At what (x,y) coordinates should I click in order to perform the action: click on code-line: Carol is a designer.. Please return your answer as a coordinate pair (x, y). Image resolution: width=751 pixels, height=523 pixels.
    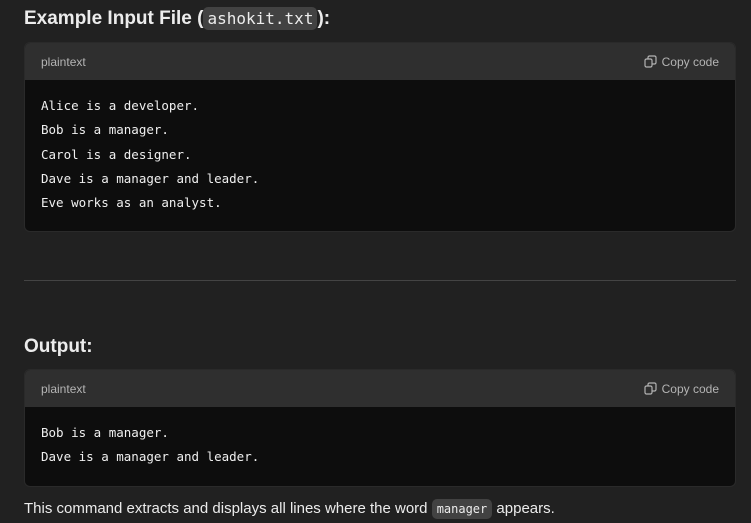
    Looking at the image, I should click on (116, 154).